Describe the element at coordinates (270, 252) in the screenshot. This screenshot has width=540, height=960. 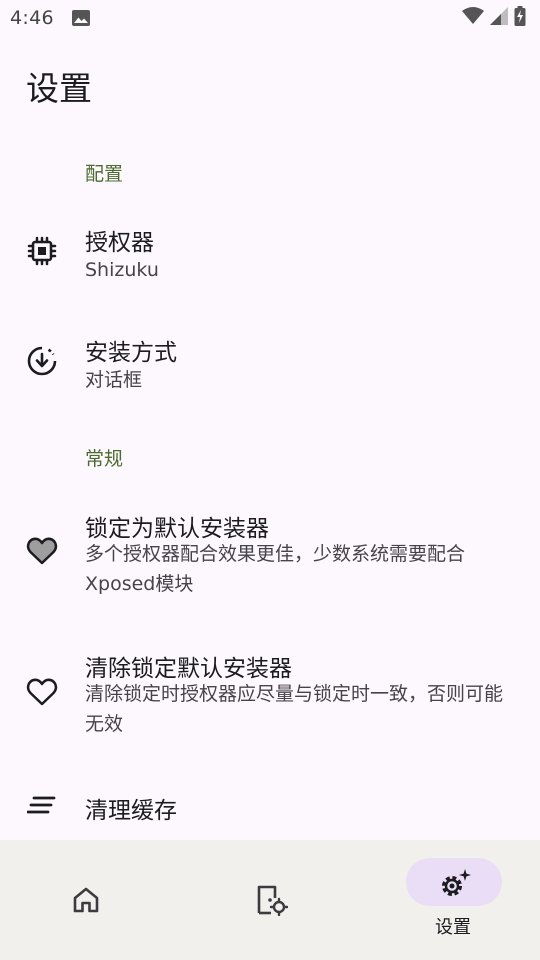
I see `setting-item-authorizer: 授权器 Shizuku` at that location.